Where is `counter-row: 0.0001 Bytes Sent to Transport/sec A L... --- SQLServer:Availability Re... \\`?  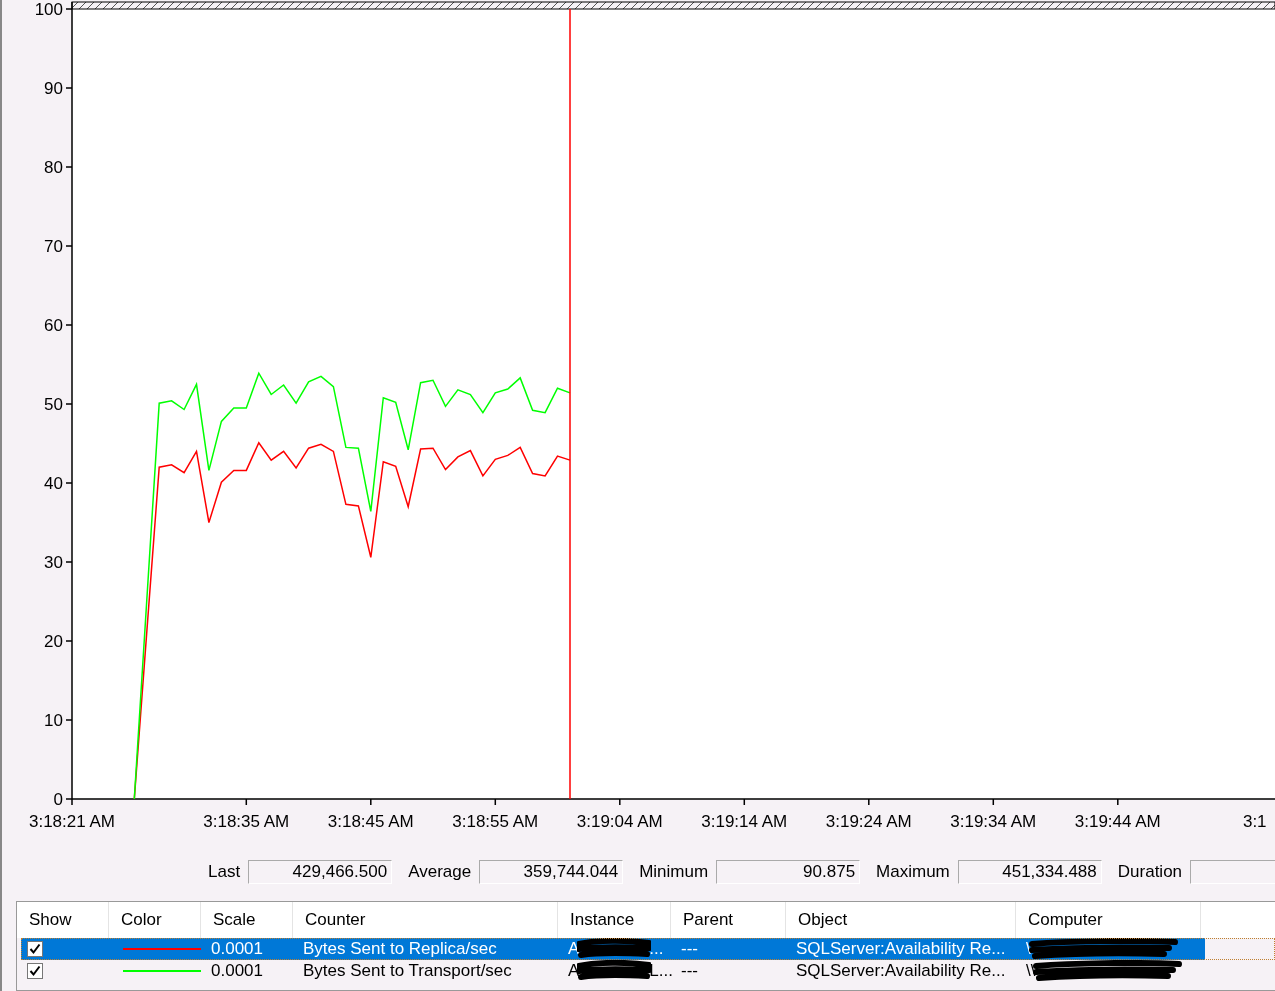 counter-row: 0.0001 Bytes Sent to Transport/sec A L... --- SQLServer:Availability Re... \\ is located at coordinates (648, 971).